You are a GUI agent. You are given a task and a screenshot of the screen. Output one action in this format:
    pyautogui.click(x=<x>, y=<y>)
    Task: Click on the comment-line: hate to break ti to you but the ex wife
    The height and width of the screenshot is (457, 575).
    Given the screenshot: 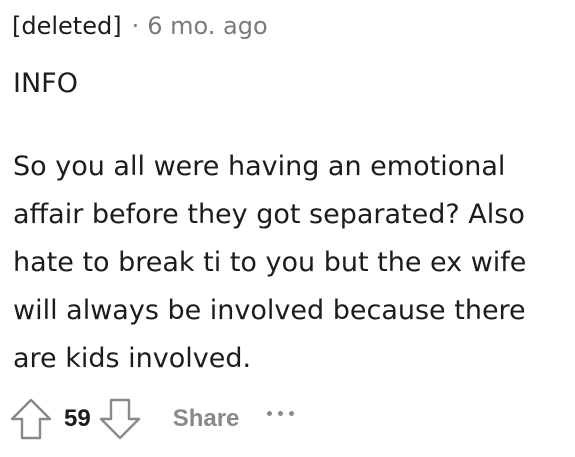 What is the action you would take?
    pyautogui.click(x=270, y=262)
    